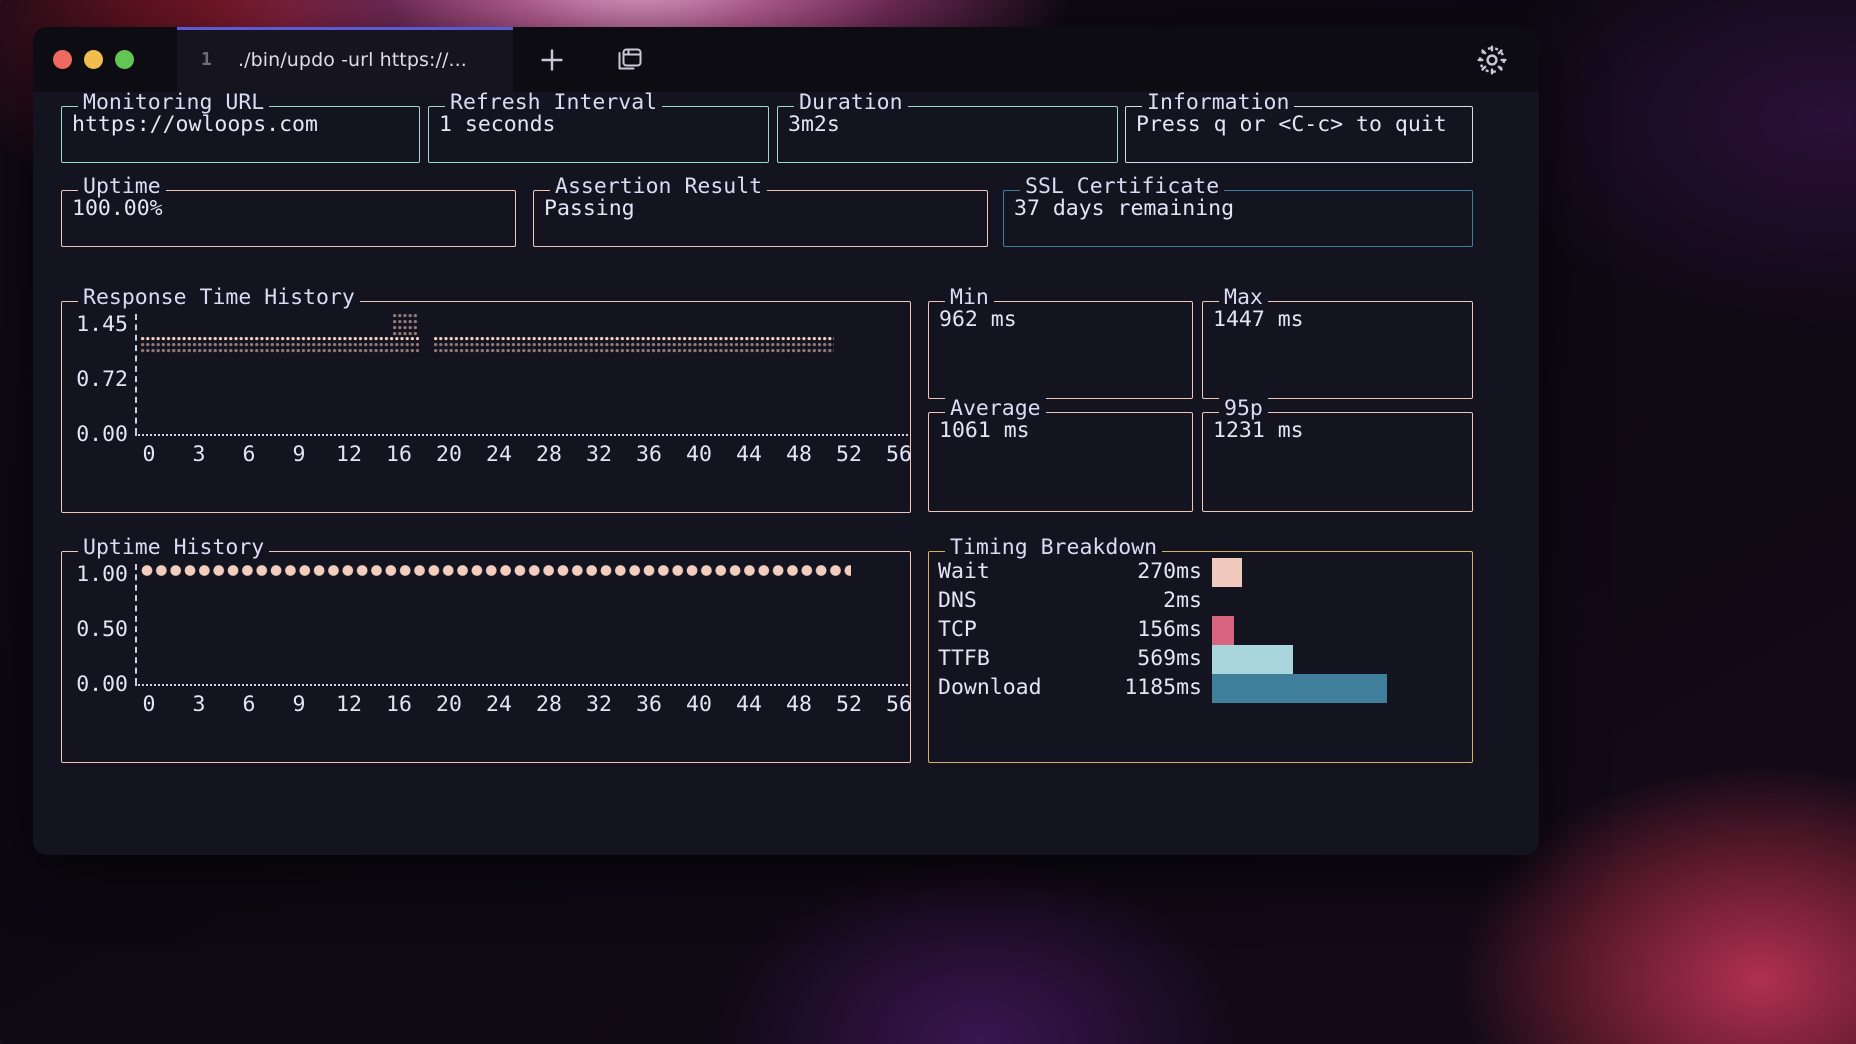 This screenshot has height=1044, width=1856. I want to click on x-tick-label: 48, so click(799, 704).